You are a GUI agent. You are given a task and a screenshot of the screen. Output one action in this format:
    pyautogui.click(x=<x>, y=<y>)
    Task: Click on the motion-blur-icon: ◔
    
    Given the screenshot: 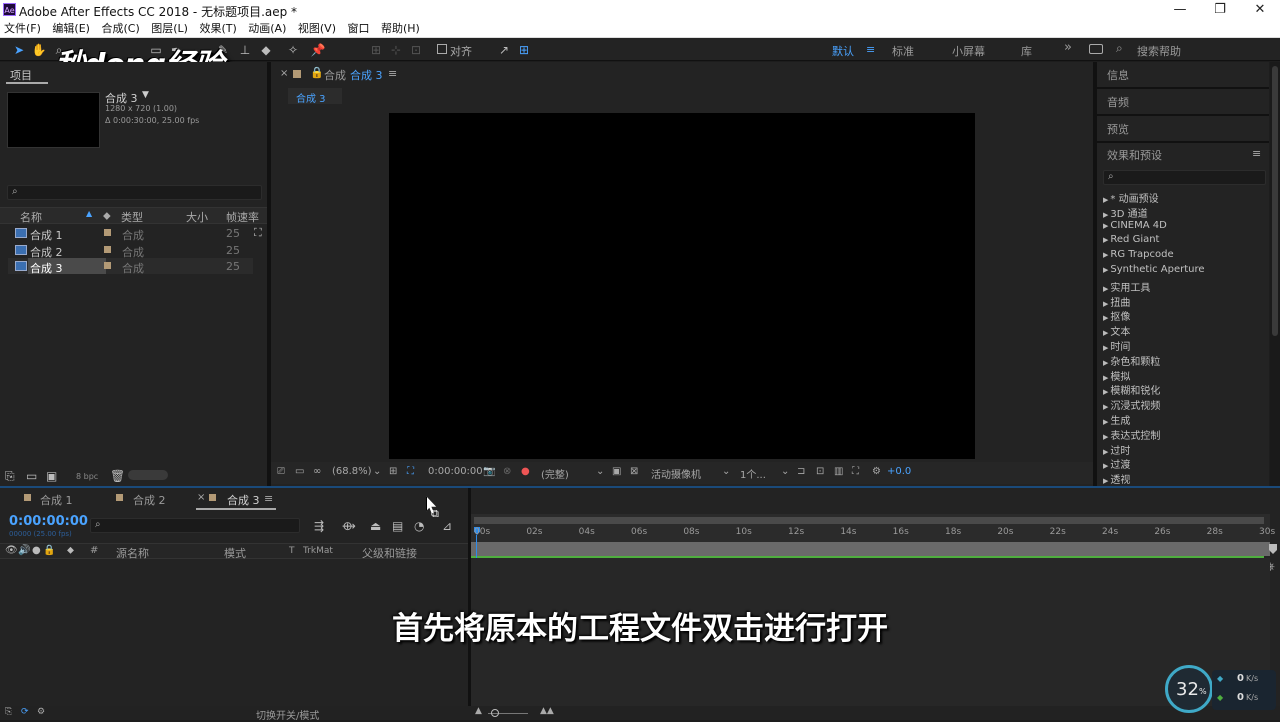 What is the action you would take?
    pyautogui.click(x=419, y=526)
    